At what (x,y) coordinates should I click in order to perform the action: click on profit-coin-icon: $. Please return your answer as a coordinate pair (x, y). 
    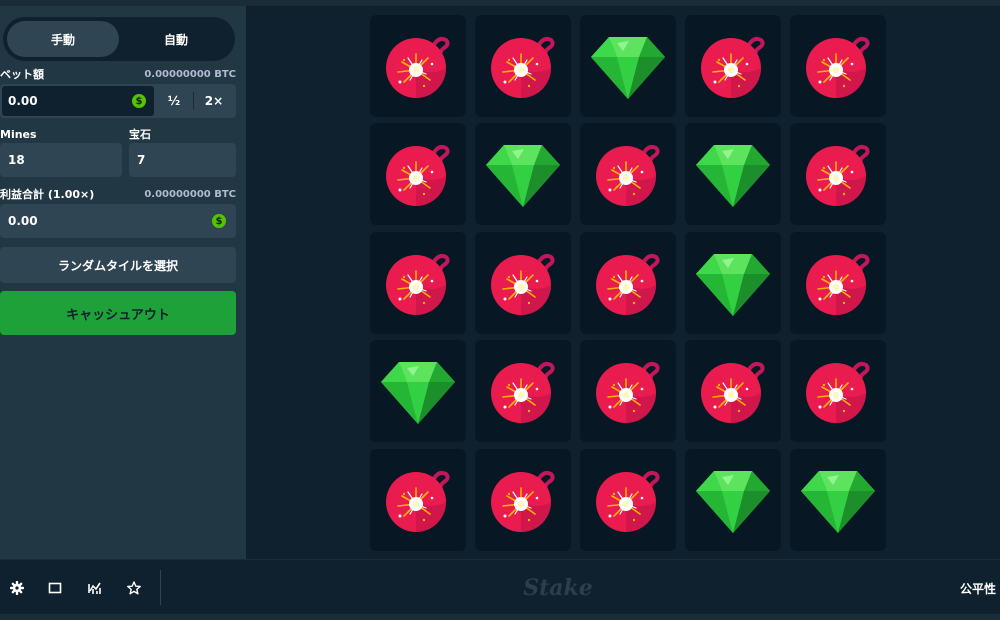
    Looking at the image, I should click on (219, 221).